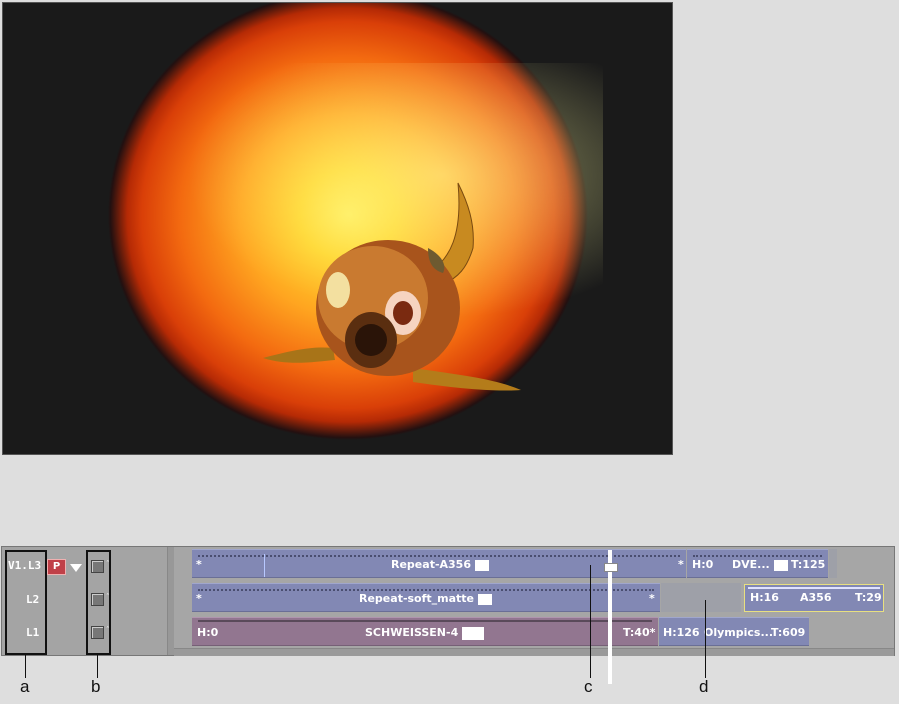 The height and width of the screenshot is (704, 899). I want to click on callout-label-d: d, so click(704, 686).